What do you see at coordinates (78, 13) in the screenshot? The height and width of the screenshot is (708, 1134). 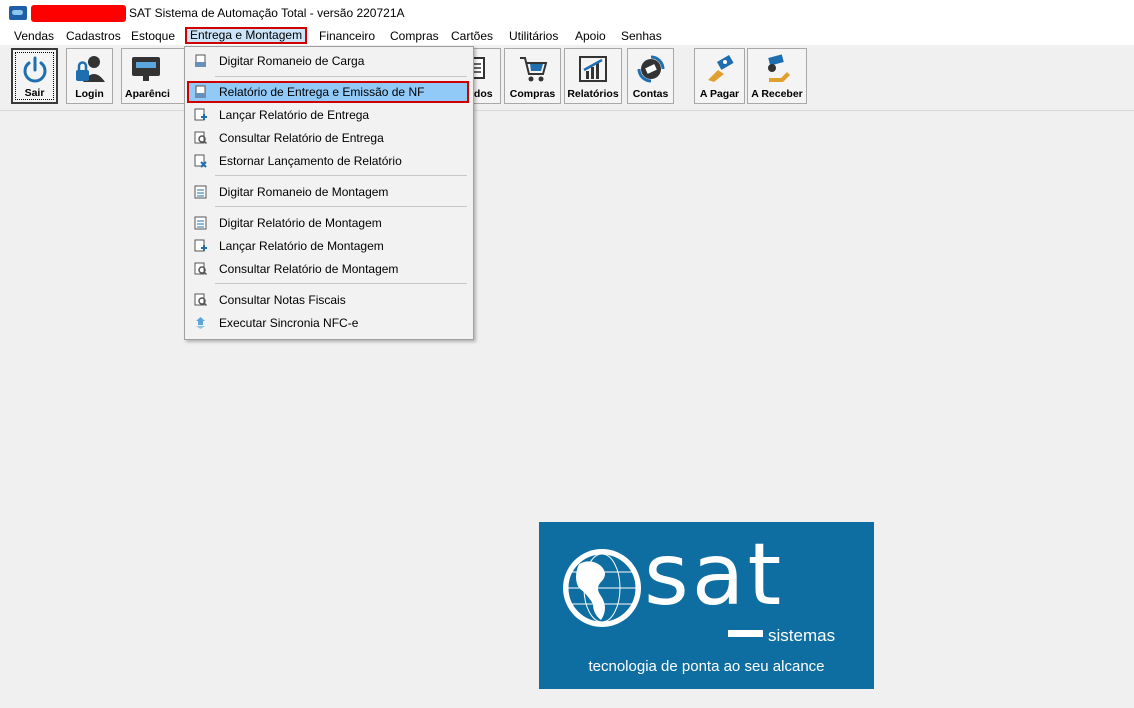 I see `redacted-block` at bounding box center [78, 13].